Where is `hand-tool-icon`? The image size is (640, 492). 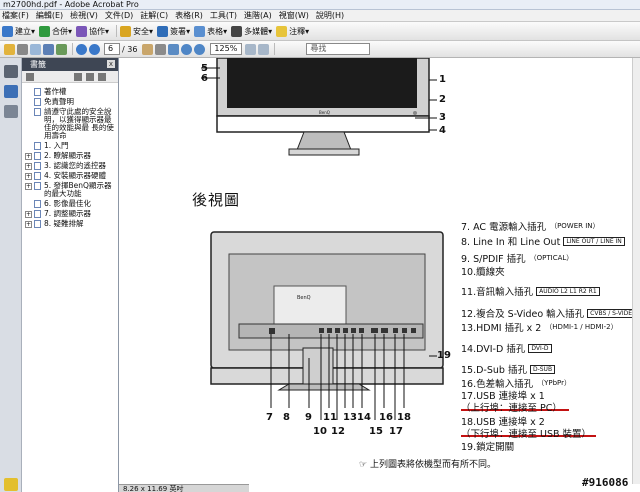 hand-tool-icon is located at coordinates (148, 49).